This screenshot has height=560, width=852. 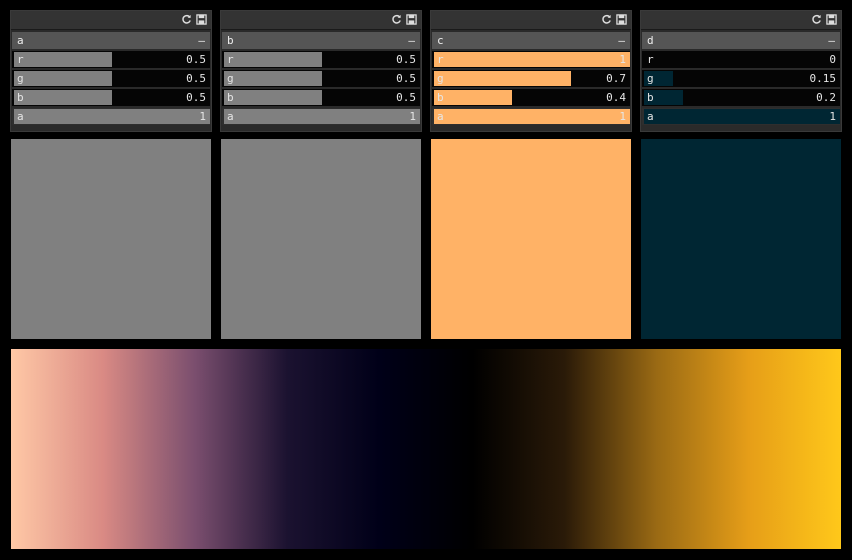 I want to click on swatch-name: a, so click(x=20, y=40).